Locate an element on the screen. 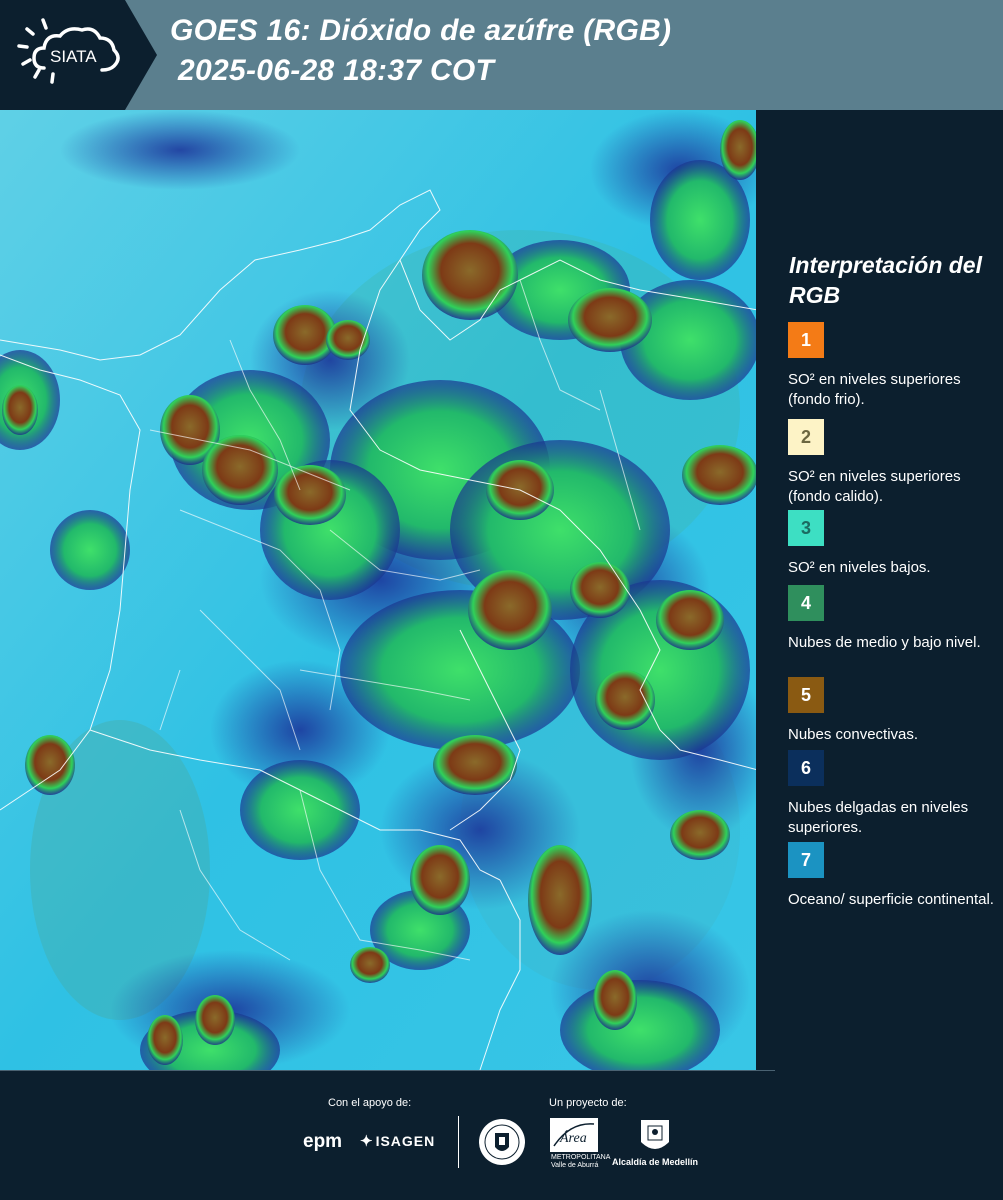 Image resolution: width=1003 pixels, height=1200 pixels. legend-number-1: 1 is located at coordinates (805, 339).